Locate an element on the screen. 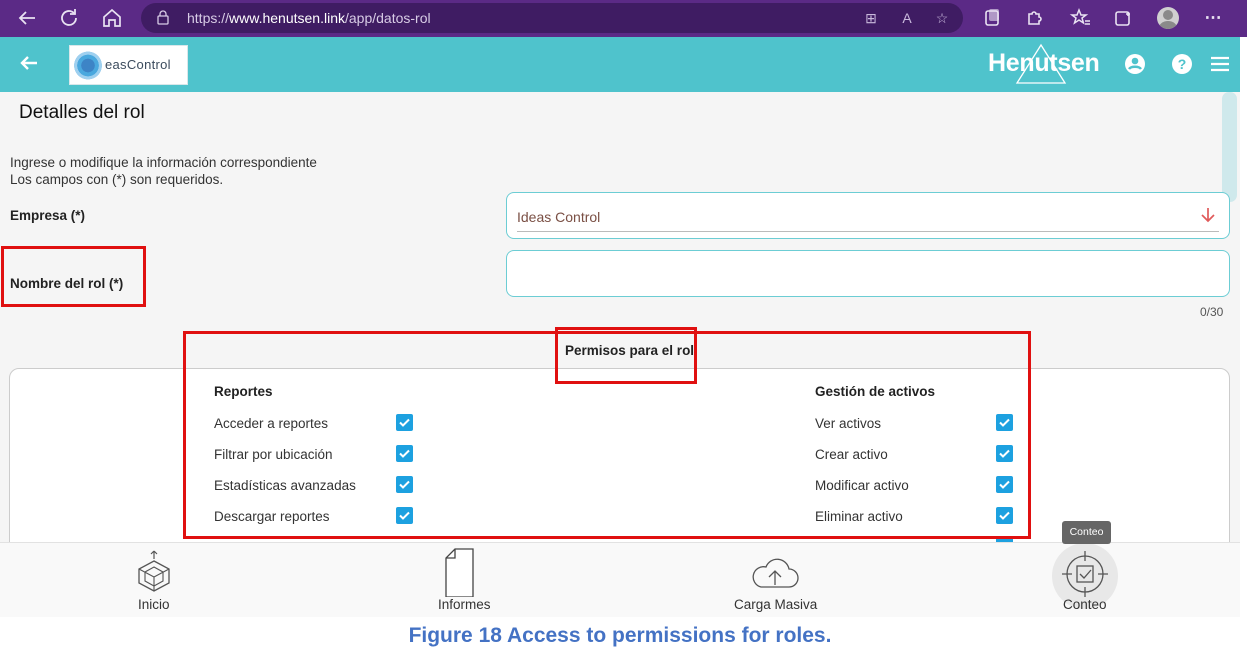 The height and width of the screenshot is (660, 1247). collections-icon is located at coordinates (992, 18).